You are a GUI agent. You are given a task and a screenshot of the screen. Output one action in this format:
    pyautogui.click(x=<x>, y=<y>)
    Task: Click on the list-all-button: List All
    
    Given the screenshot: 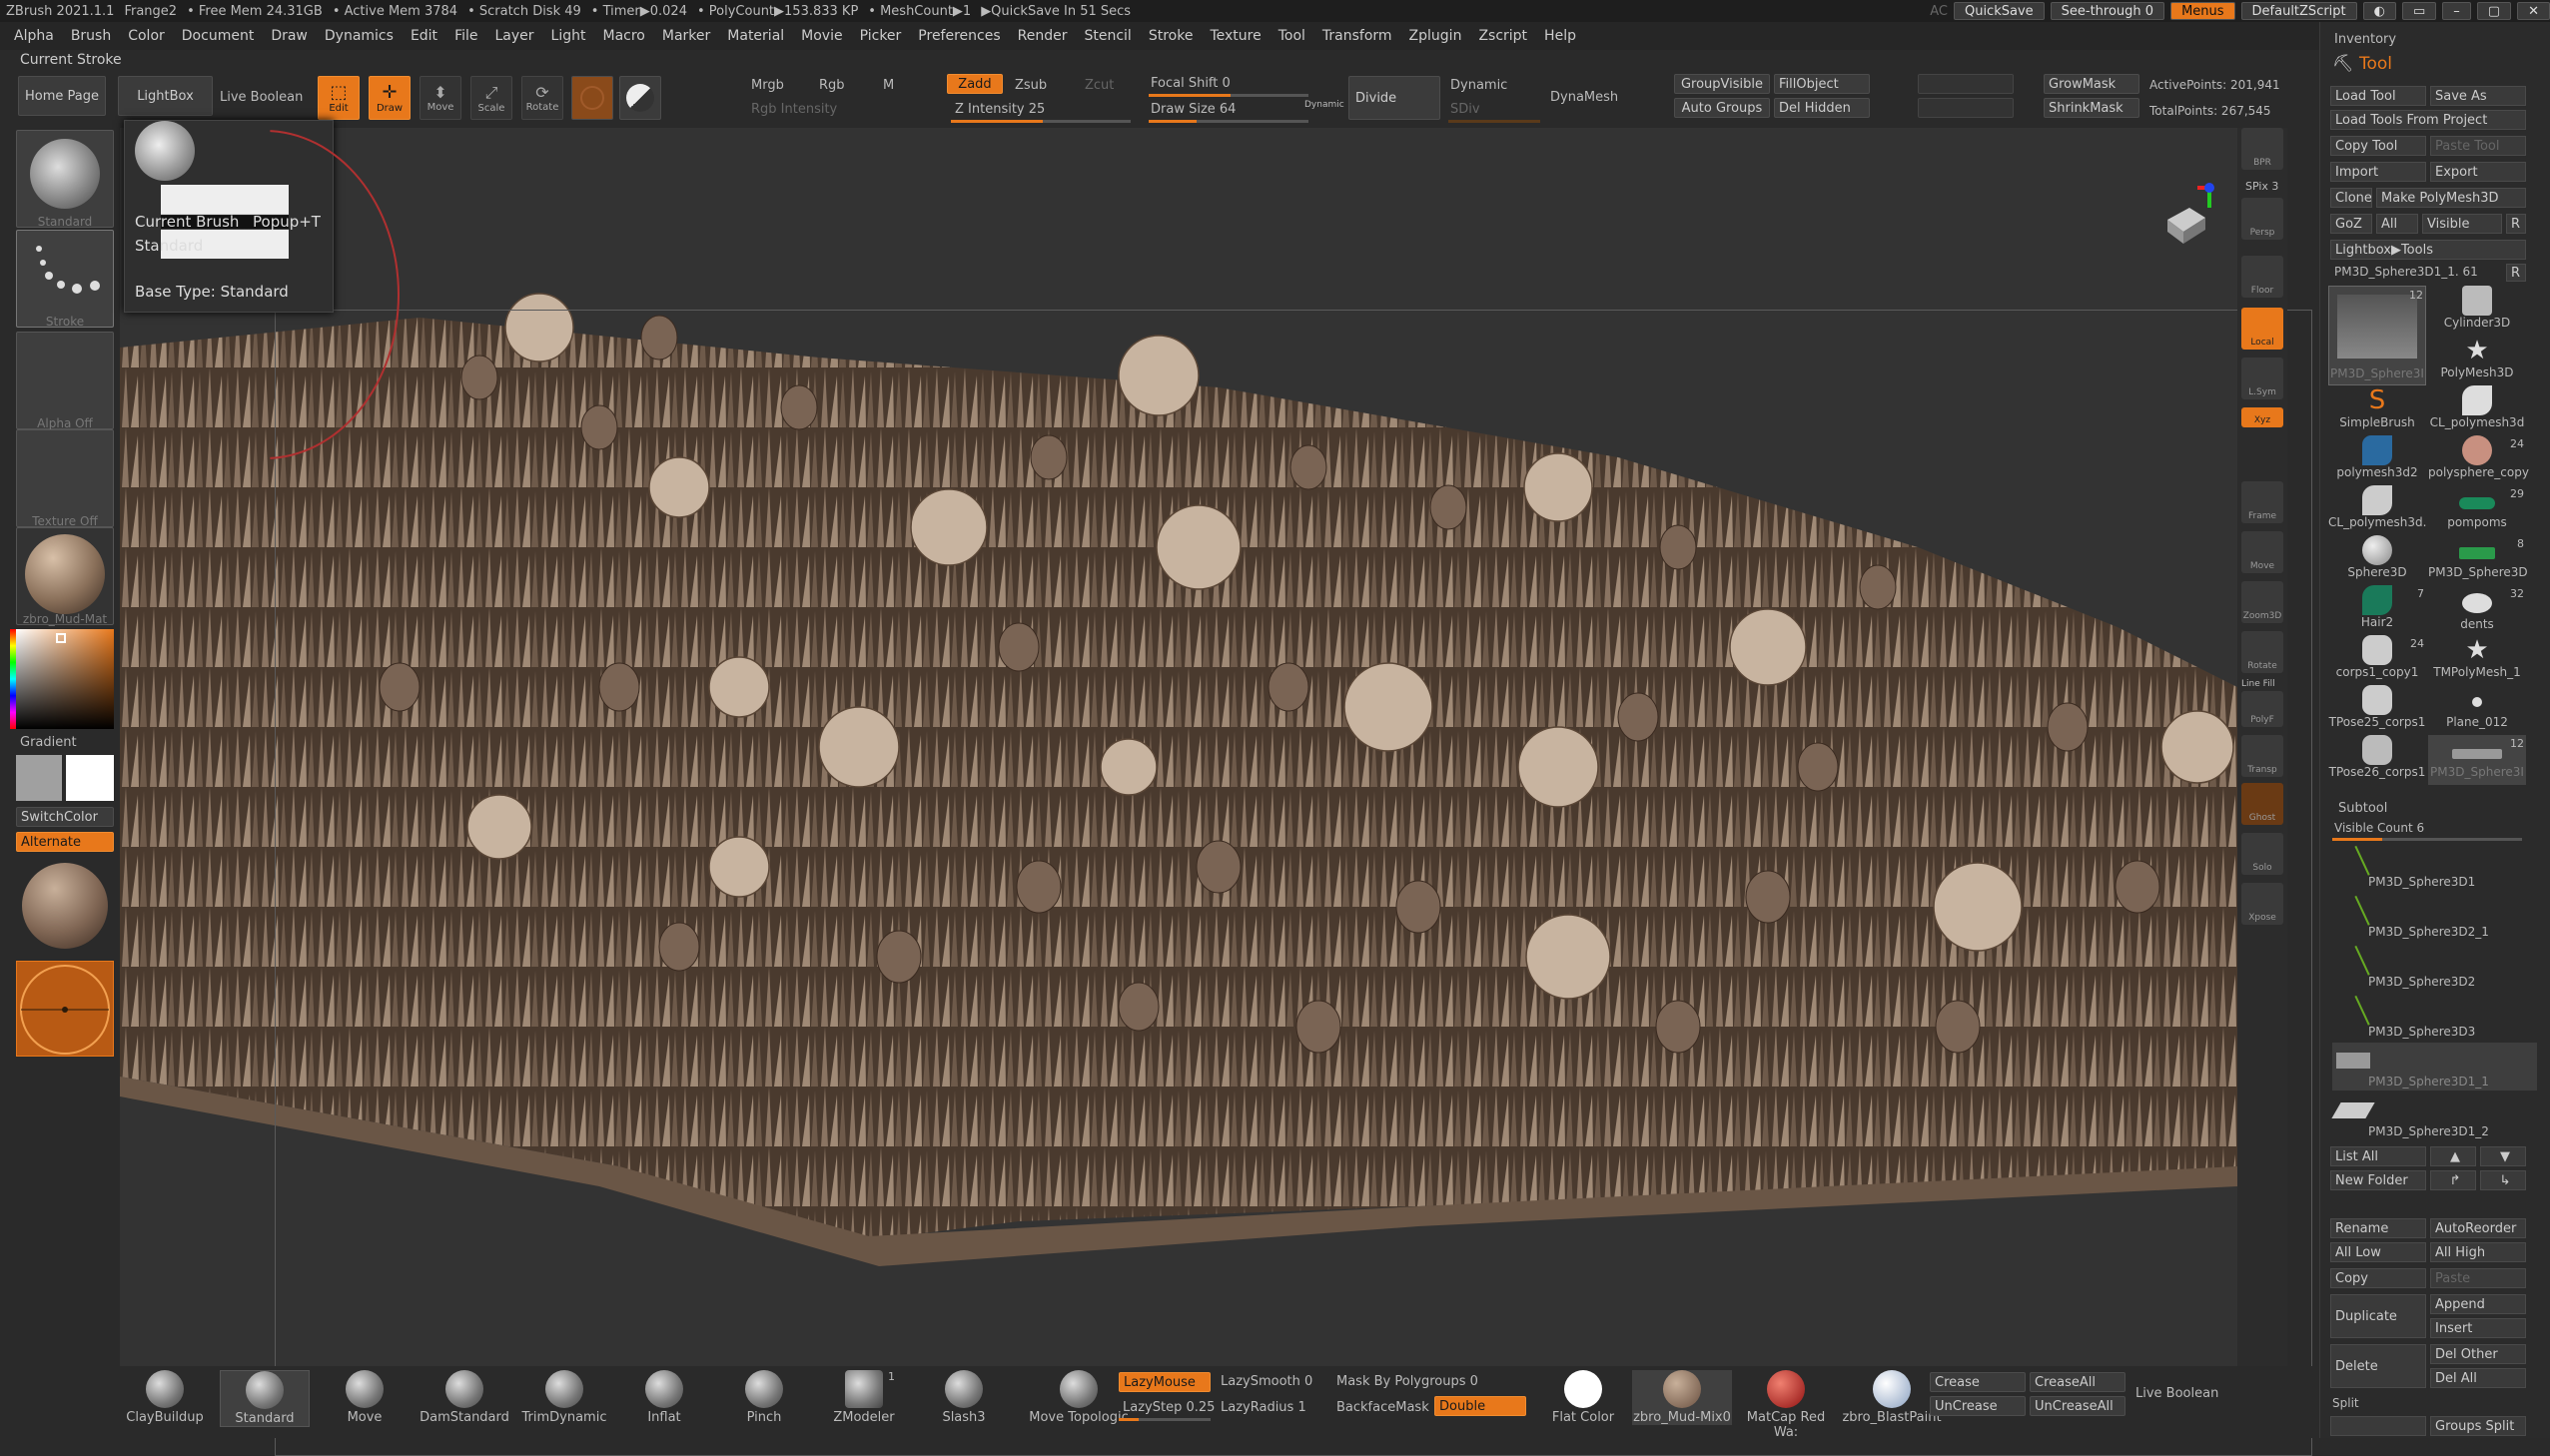 What is the action you would take?
    pyautogui.click(x=2378, y=1156)
    